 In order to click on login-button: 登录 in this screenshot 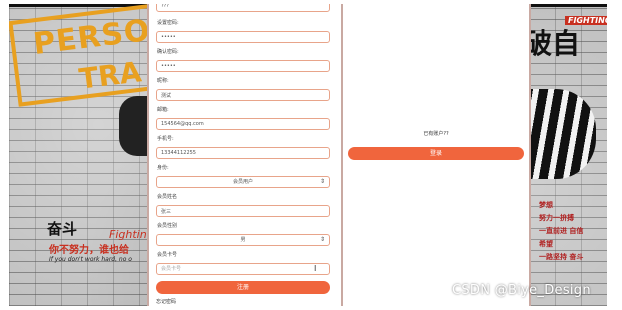, I will do `click(436, 153)`.